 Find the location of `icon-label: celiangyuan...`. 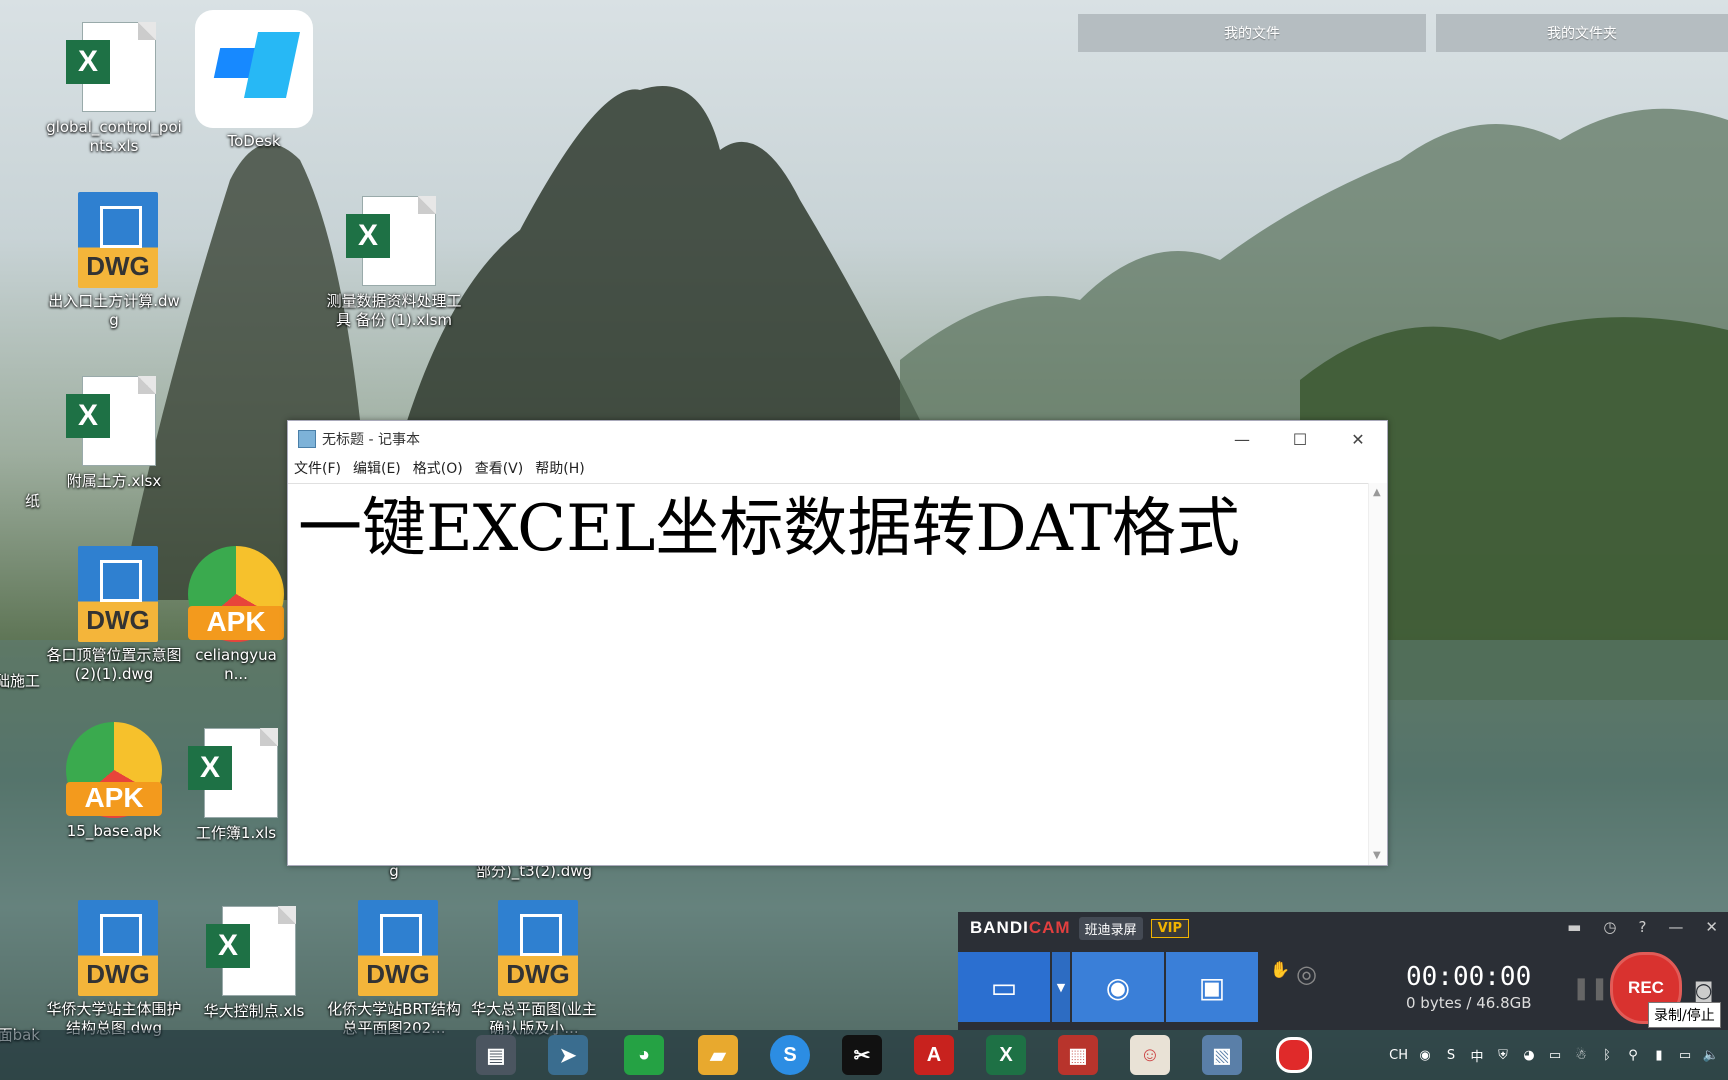

icon-label: celiangyuan... is located at coordinates (236, 664).